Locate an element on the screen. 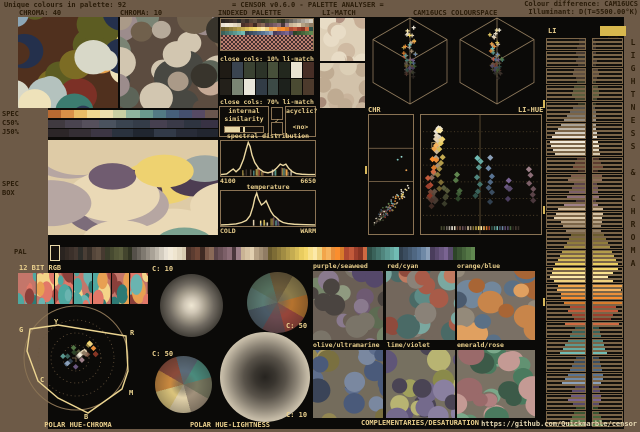 This screenshot has width=640, height=432. pal-strip is located at coordinates (268, 253).